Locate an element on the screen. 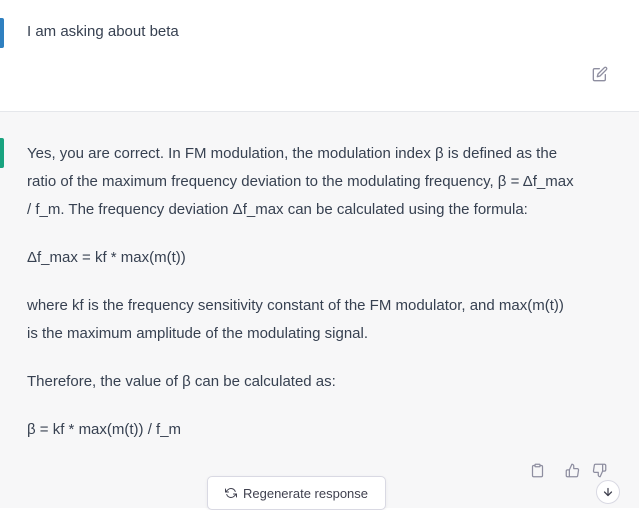 The height and width of the screenshot is (510, 639). thumbs-down-icon is located at coordinates (599, 470).